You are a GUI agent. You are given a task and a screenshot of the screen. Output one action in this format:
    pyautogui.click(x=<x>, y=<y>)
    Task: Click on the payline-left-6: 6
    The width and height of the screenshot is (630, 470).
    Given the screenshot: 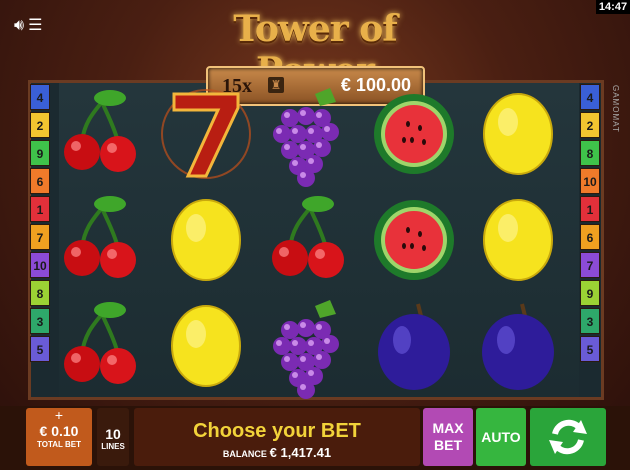 What is the action you would take?
    pyautogui.click(x=40, y=181)
    